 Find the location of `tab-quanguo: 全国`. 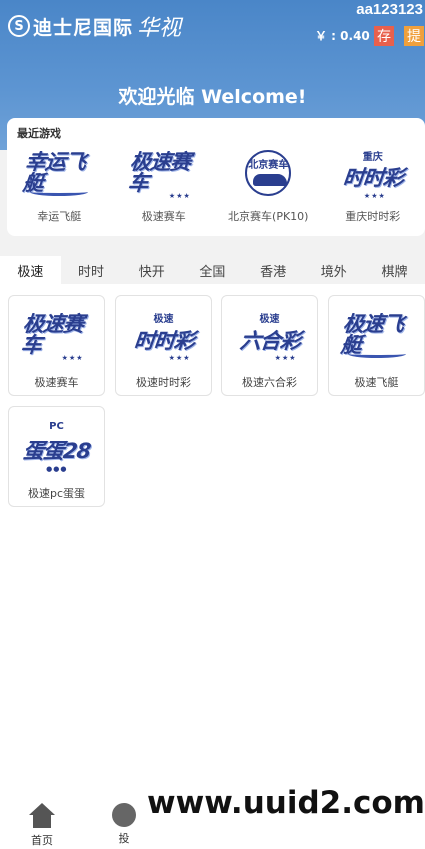

tab-quanguo: 全国 is located at coordinates (212, 270).